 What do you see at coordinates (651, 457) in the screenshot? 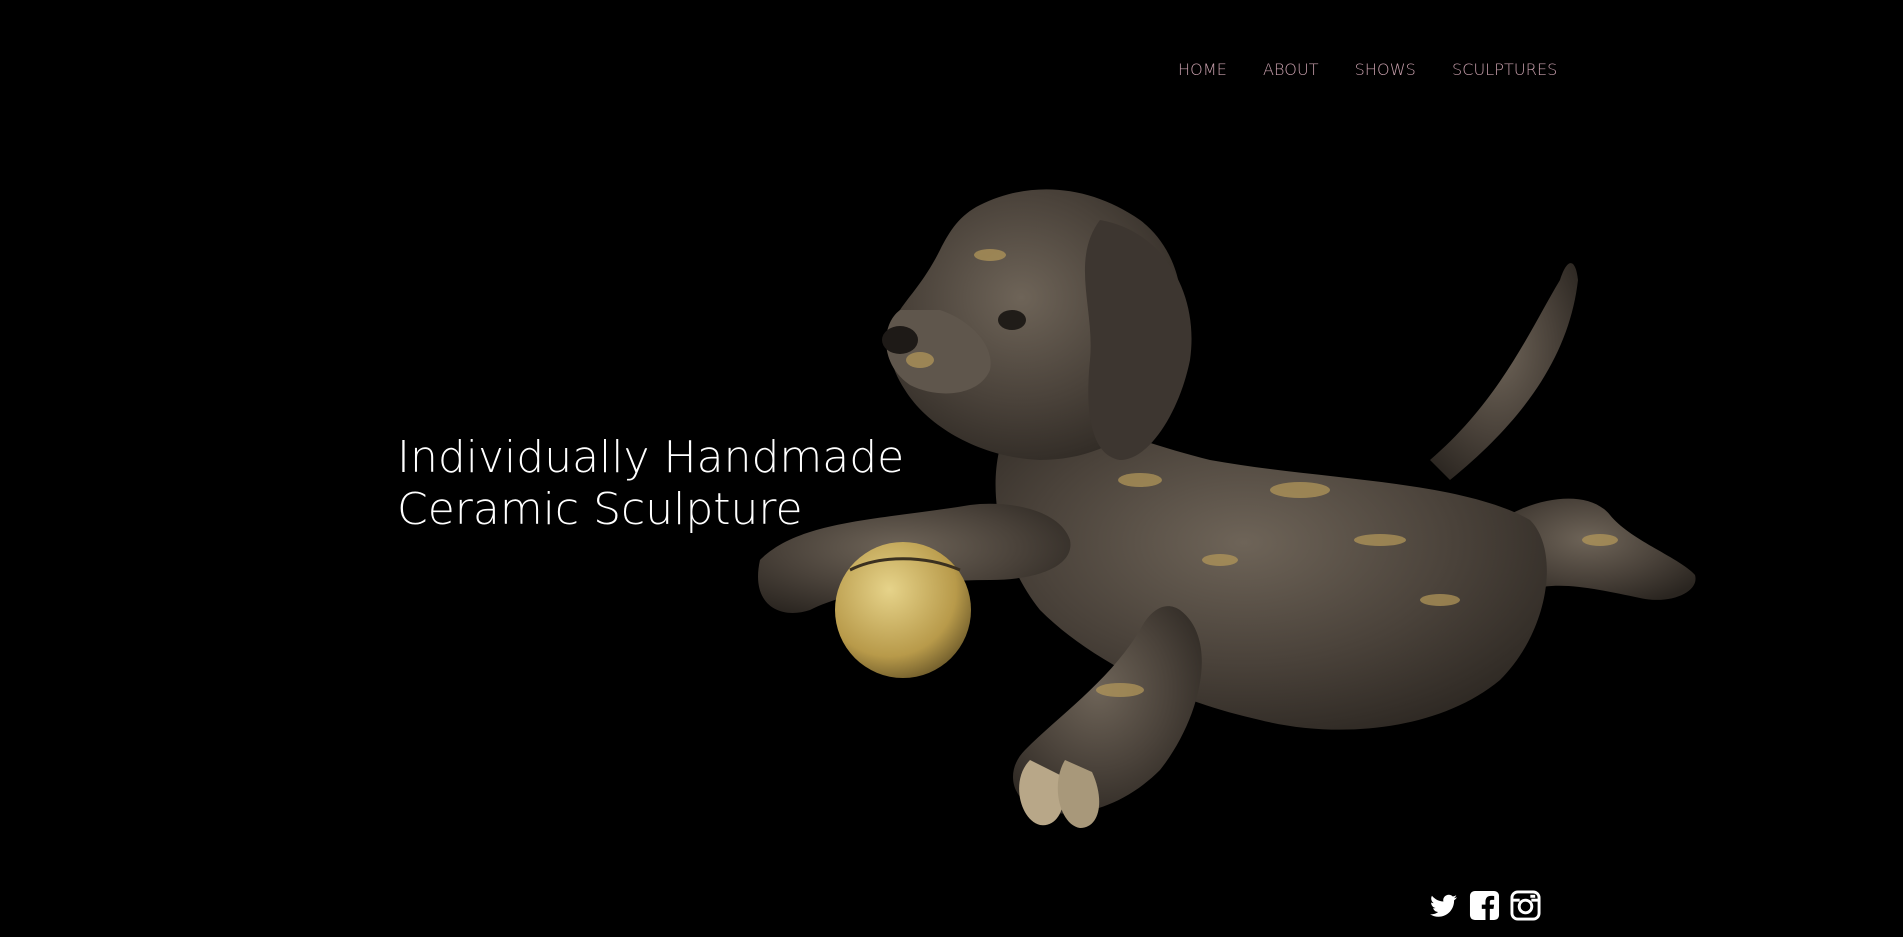
I see `hero-line-1: Individually Handmade` at bounding box center [651, 457].